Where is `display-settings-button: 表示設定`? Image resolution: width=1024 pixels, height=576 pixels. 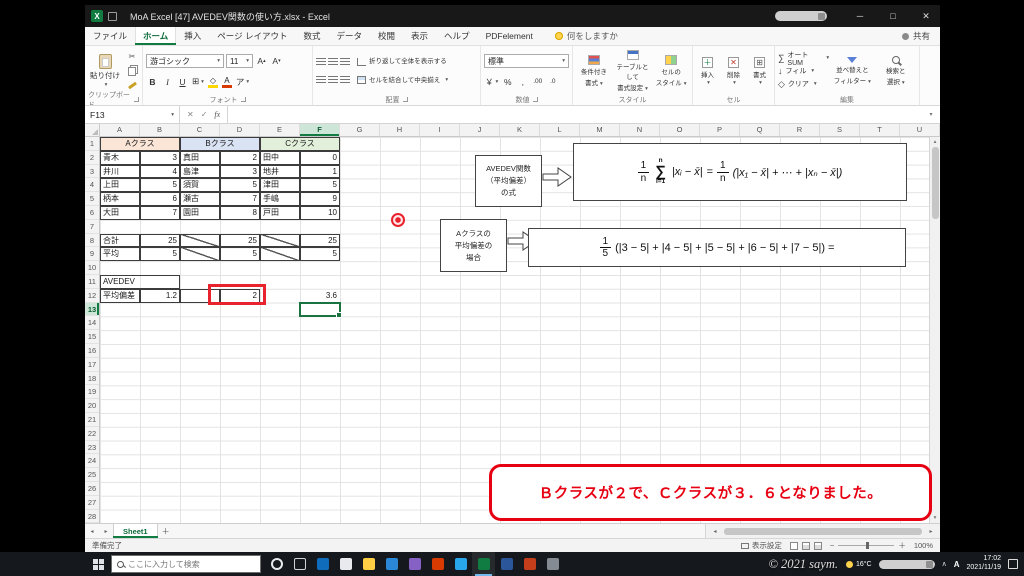 display-settings-button: 表示設定 is located at coordinates (761, 545).